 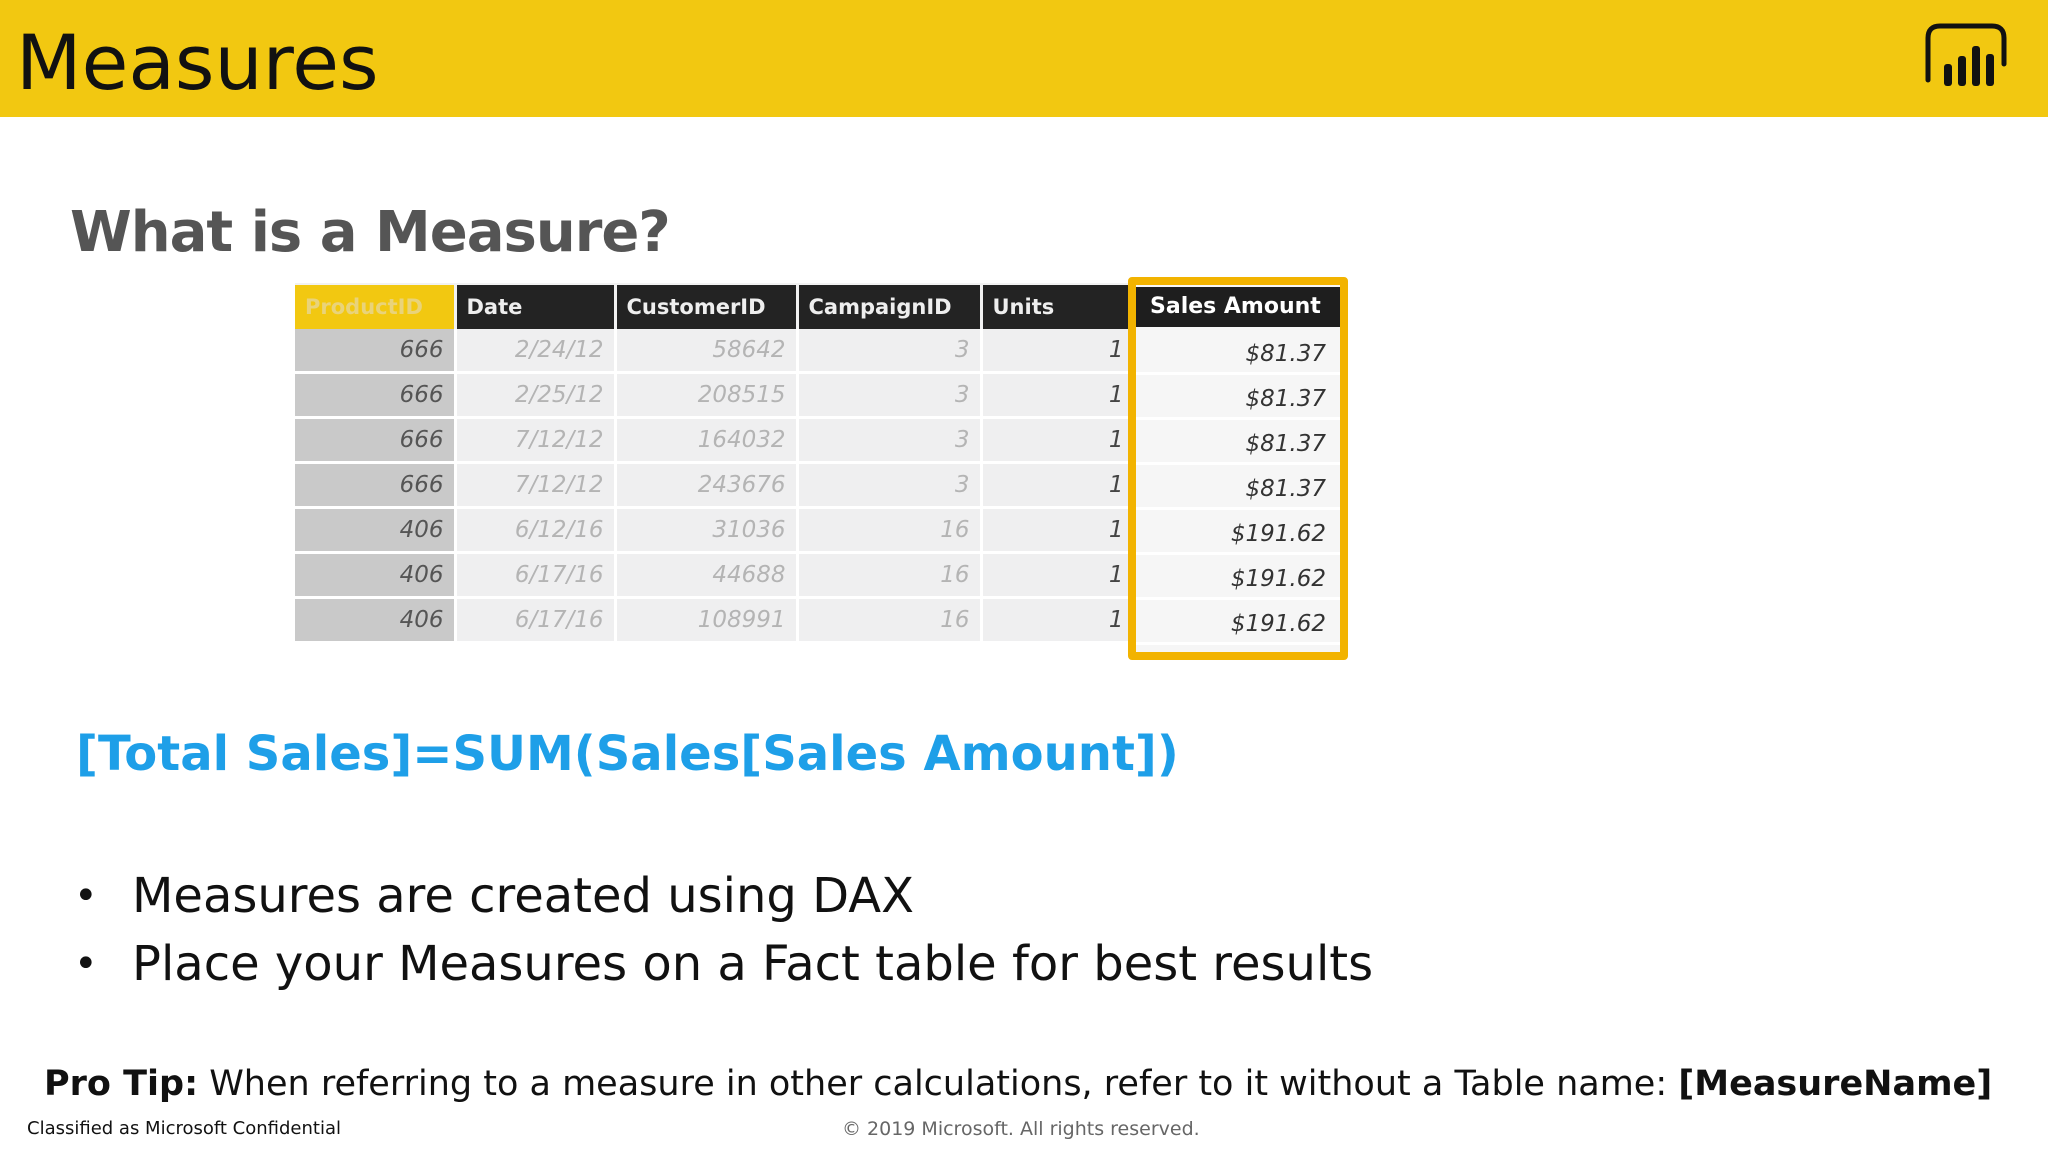 I want to click on dax-formula: [Total Sales]=SUM(Sales[Sales Amount]), so click(x=627, y=754).